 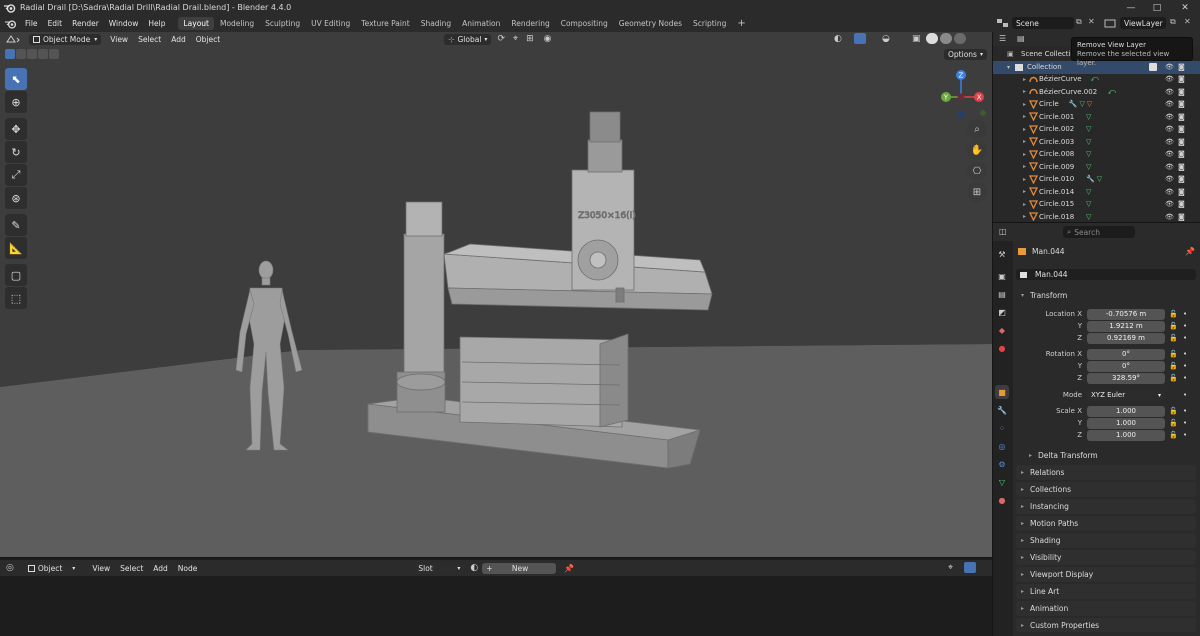 I want to click on add-mesh-tool: ⬚, so click(x=16, y=298).